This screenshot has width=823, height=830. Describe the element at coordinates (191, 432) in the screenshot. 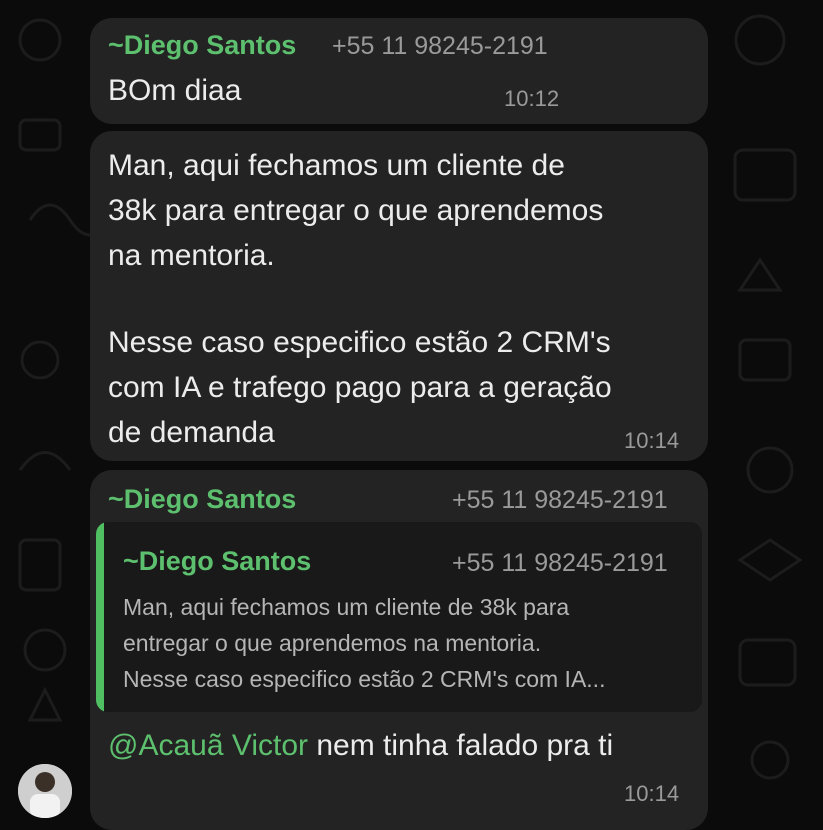

I see `message-line: de demanda` at that location.